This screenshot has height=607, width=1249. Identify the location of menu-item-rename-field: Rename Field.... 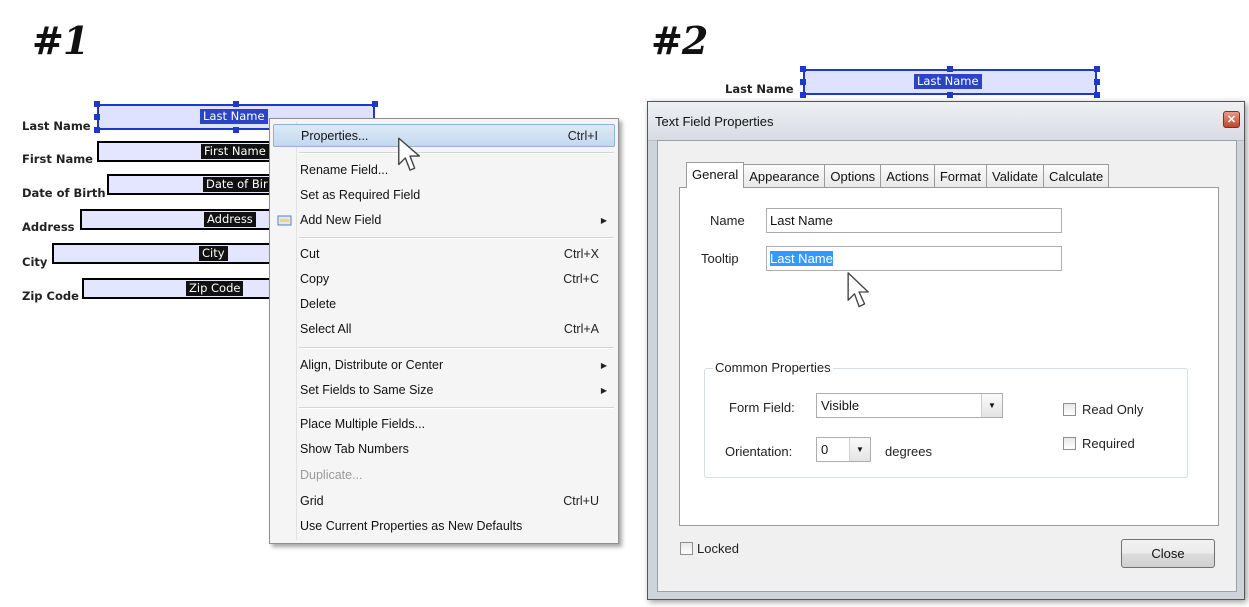
(444, 170).